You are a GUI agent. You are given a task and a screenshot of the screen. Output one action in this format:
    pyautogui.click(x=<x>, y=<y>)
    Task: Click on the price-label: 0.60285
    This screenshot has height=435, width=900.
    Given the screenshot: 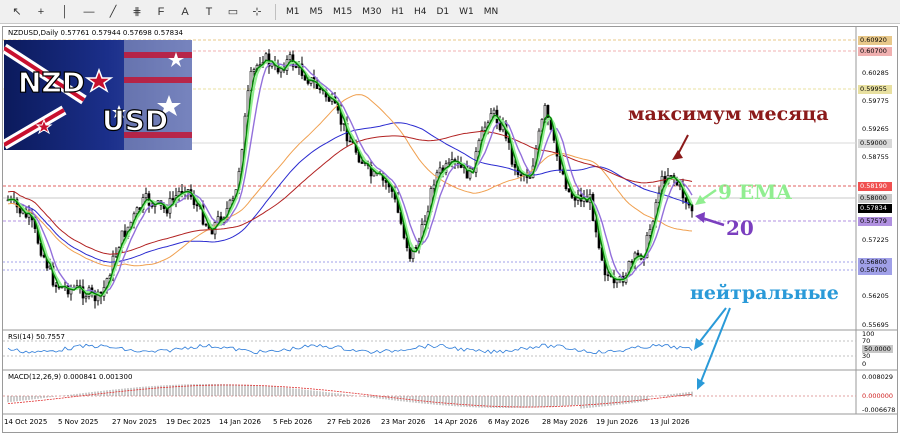 What is the action you would take?
    pyautogui.click(x=875, y=73)
    